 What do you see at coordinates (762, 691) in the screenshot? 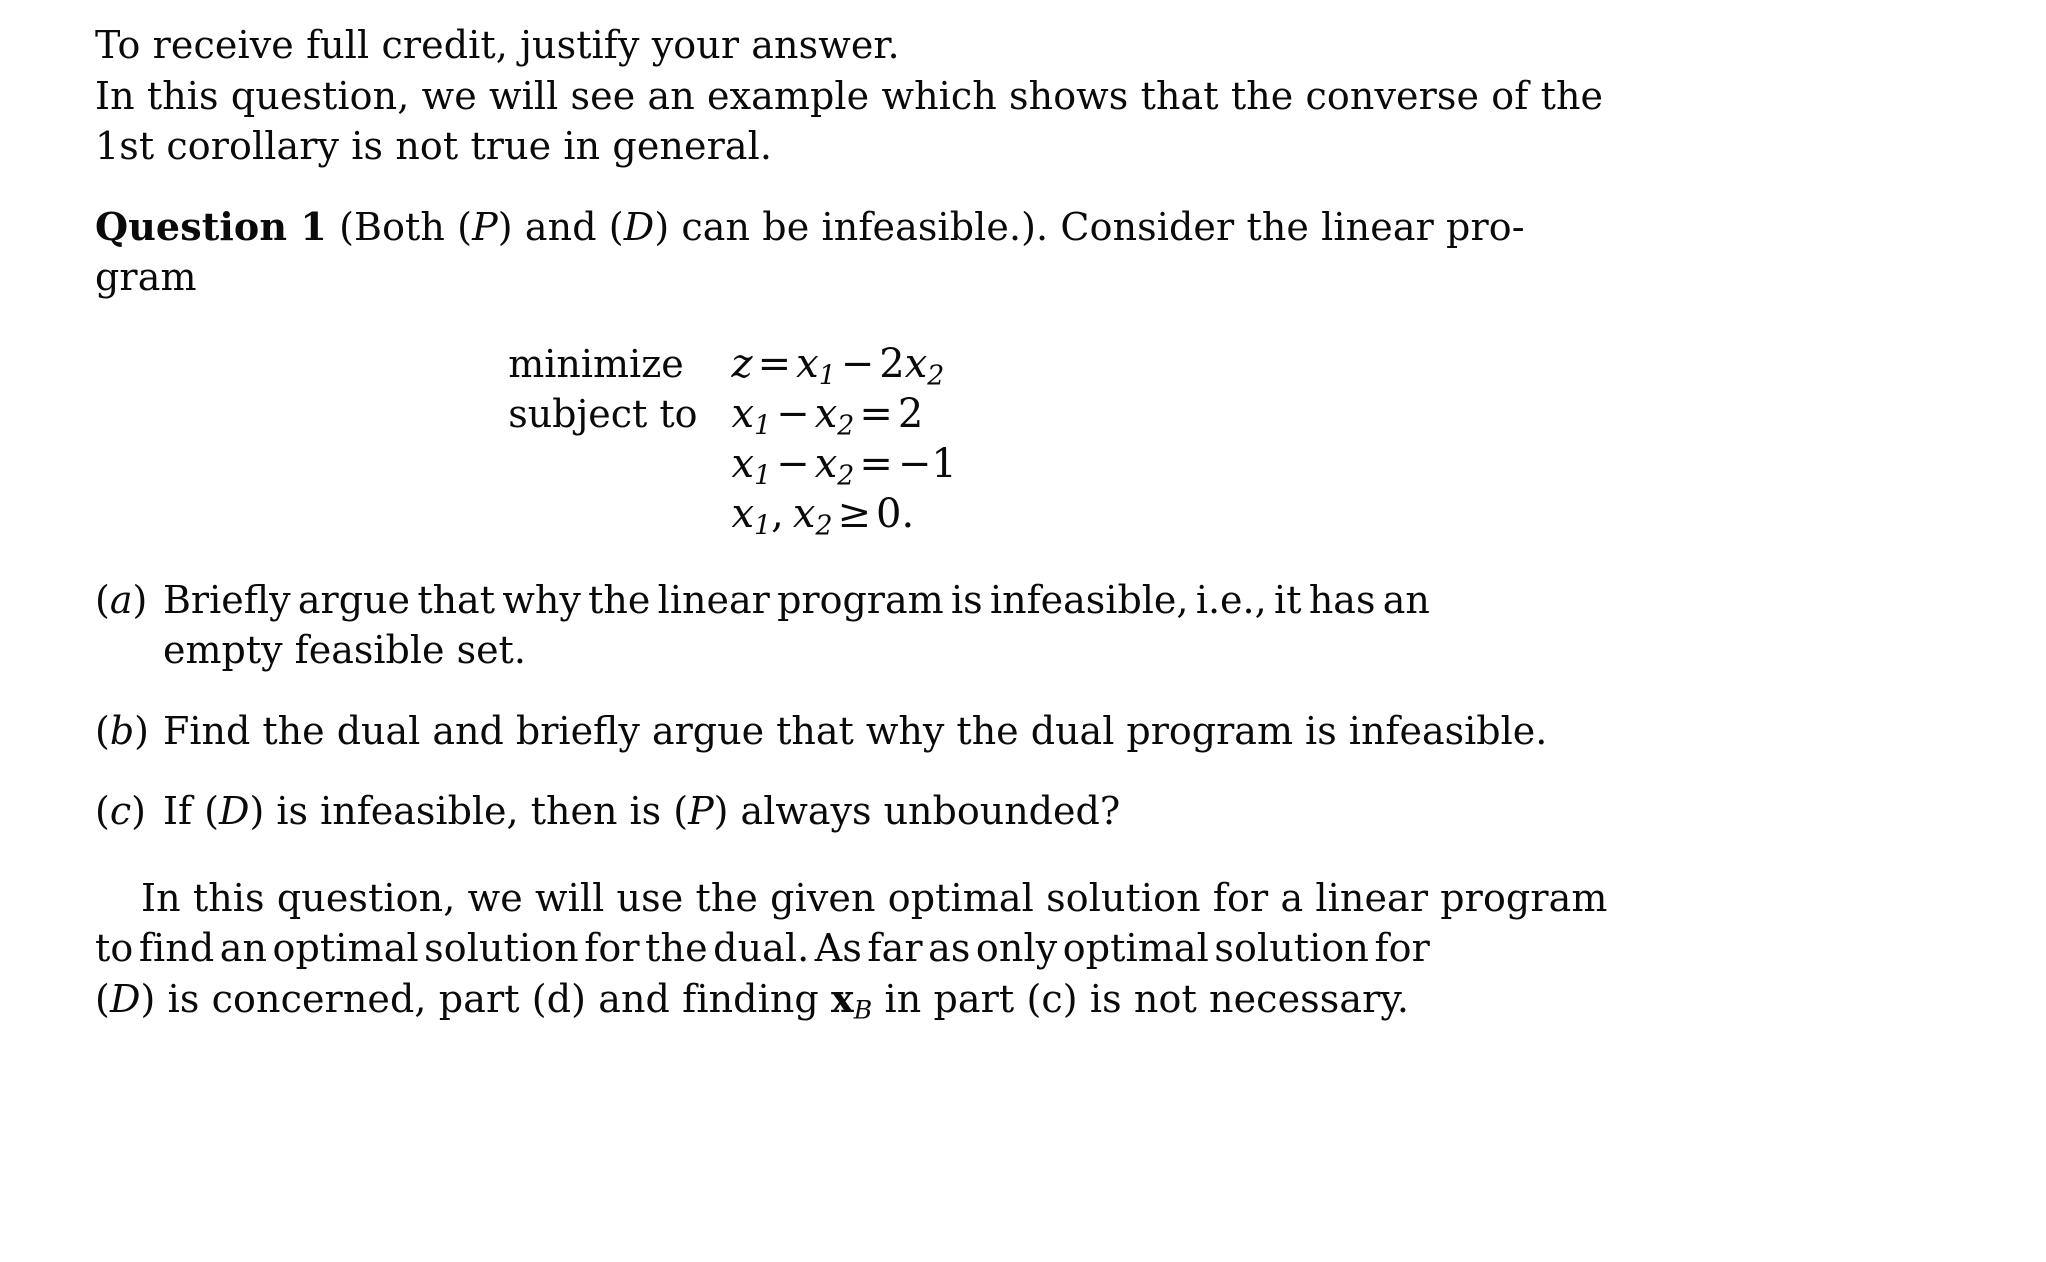
I see `spacer-after-item-a` at bounding box center [762, 691].